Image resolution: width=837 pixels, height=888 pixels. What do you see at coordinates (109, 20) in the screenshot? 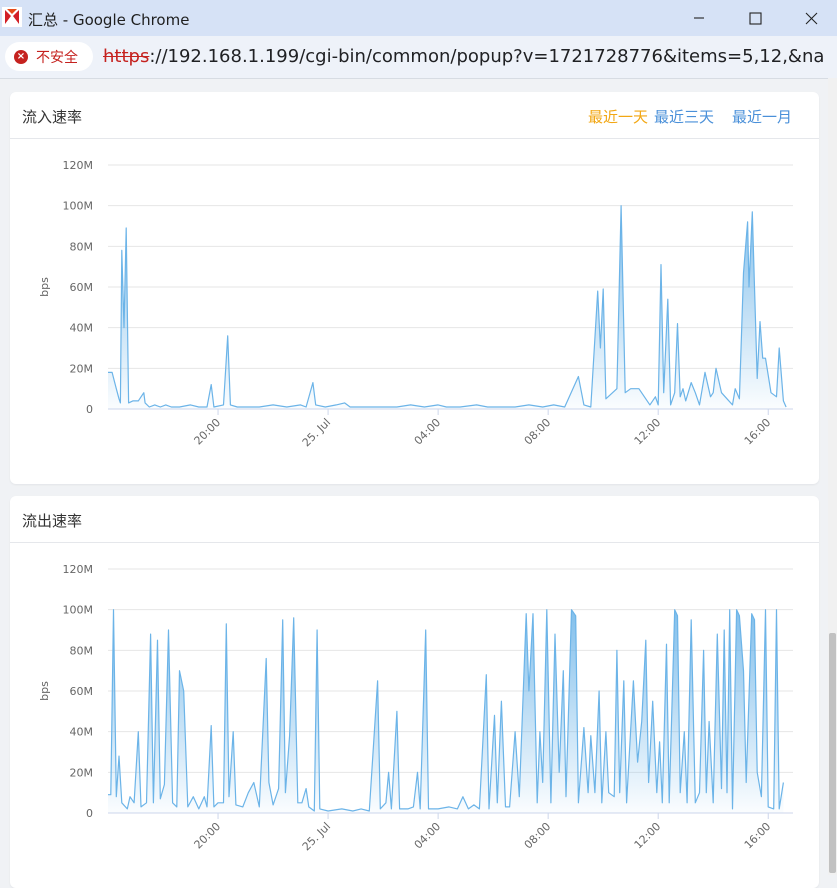
I see `window-title: 汇总 - Google Chrome` at bounding box center [109, 20].